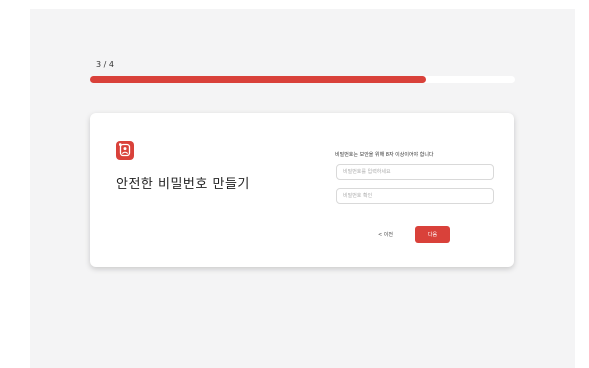 Image resolution: width=589 pixels, height=368 pixels. I want to click on progress-bar, so click(302, 79).